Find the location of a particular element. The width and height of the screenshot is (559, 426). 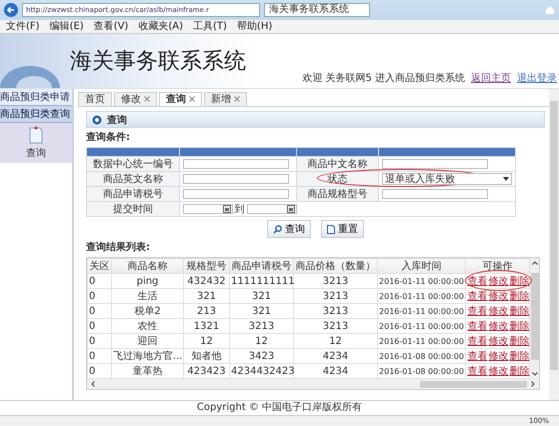

menu-item: 帮助(H) is located at coordinates (254, 26).